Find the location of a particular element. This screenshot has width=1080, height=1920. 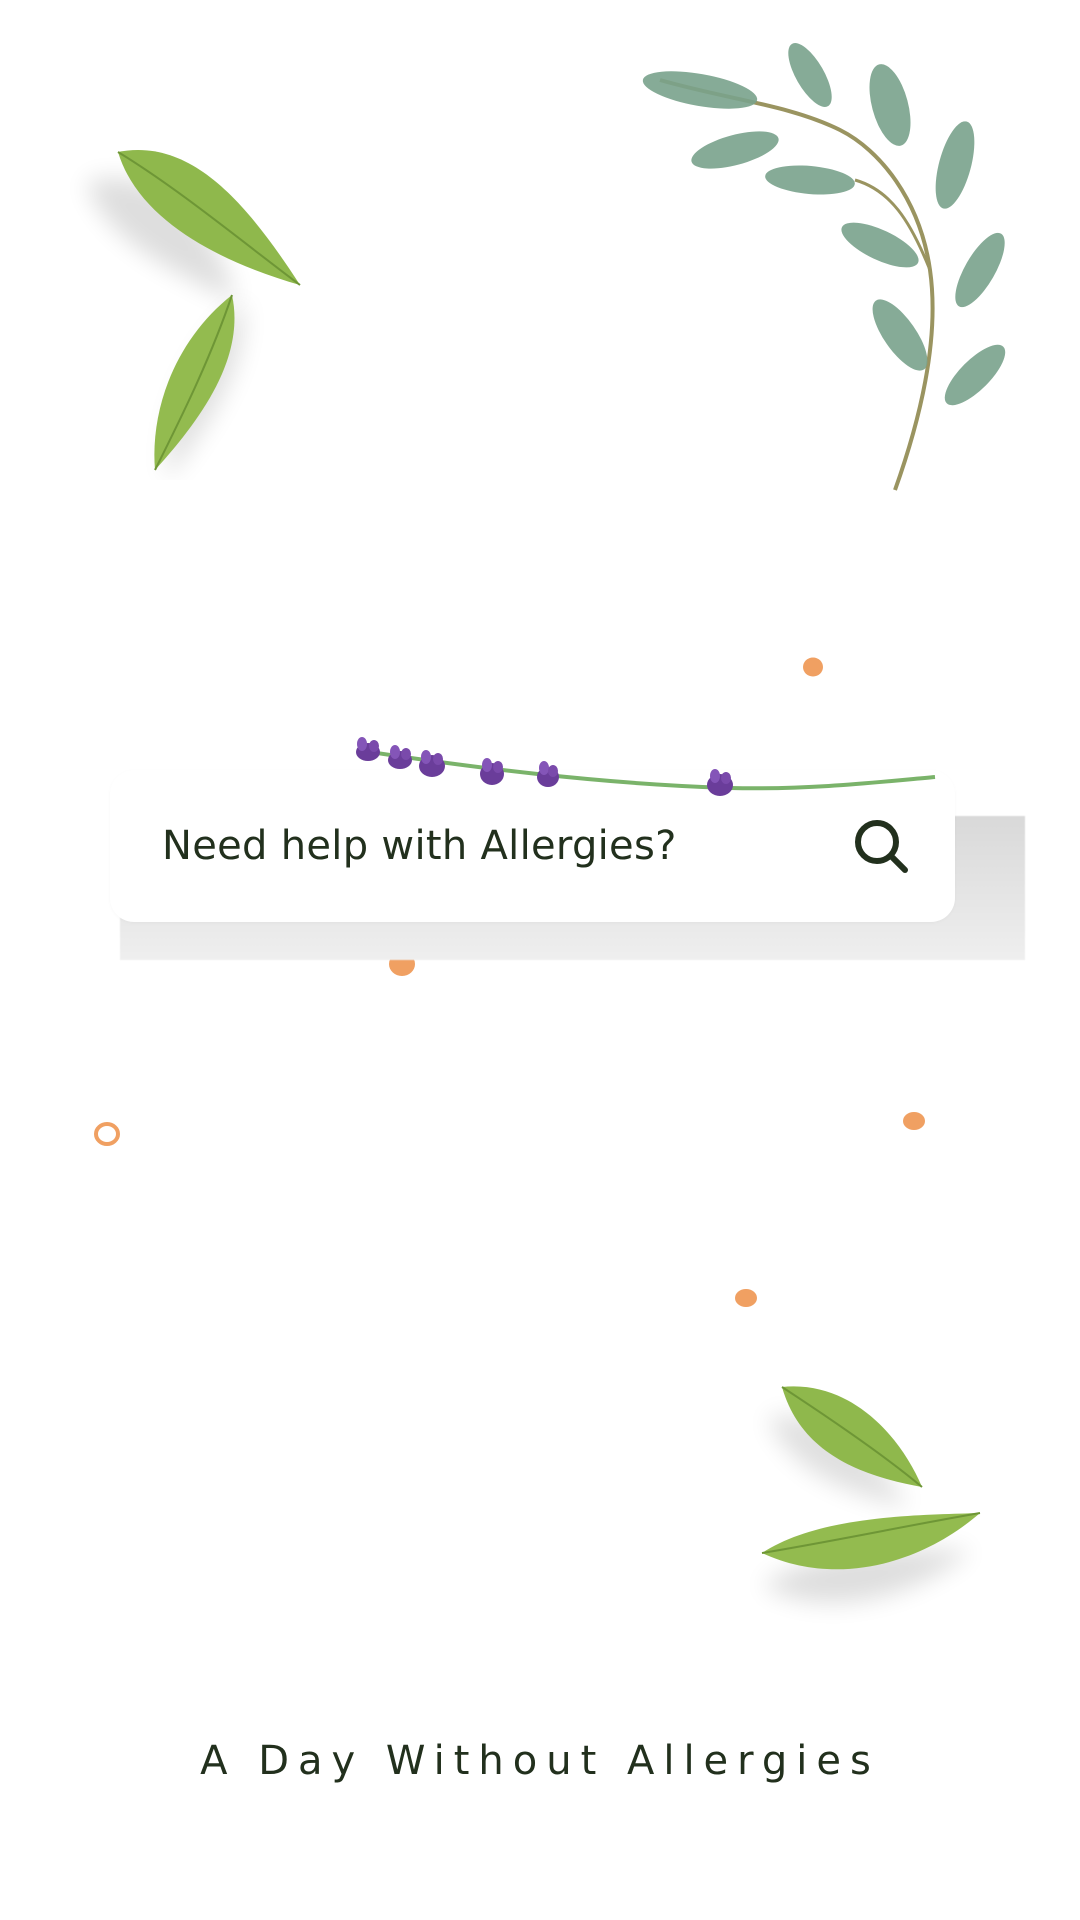

bottom-right-leaves is located at coordinates (871, 1494).